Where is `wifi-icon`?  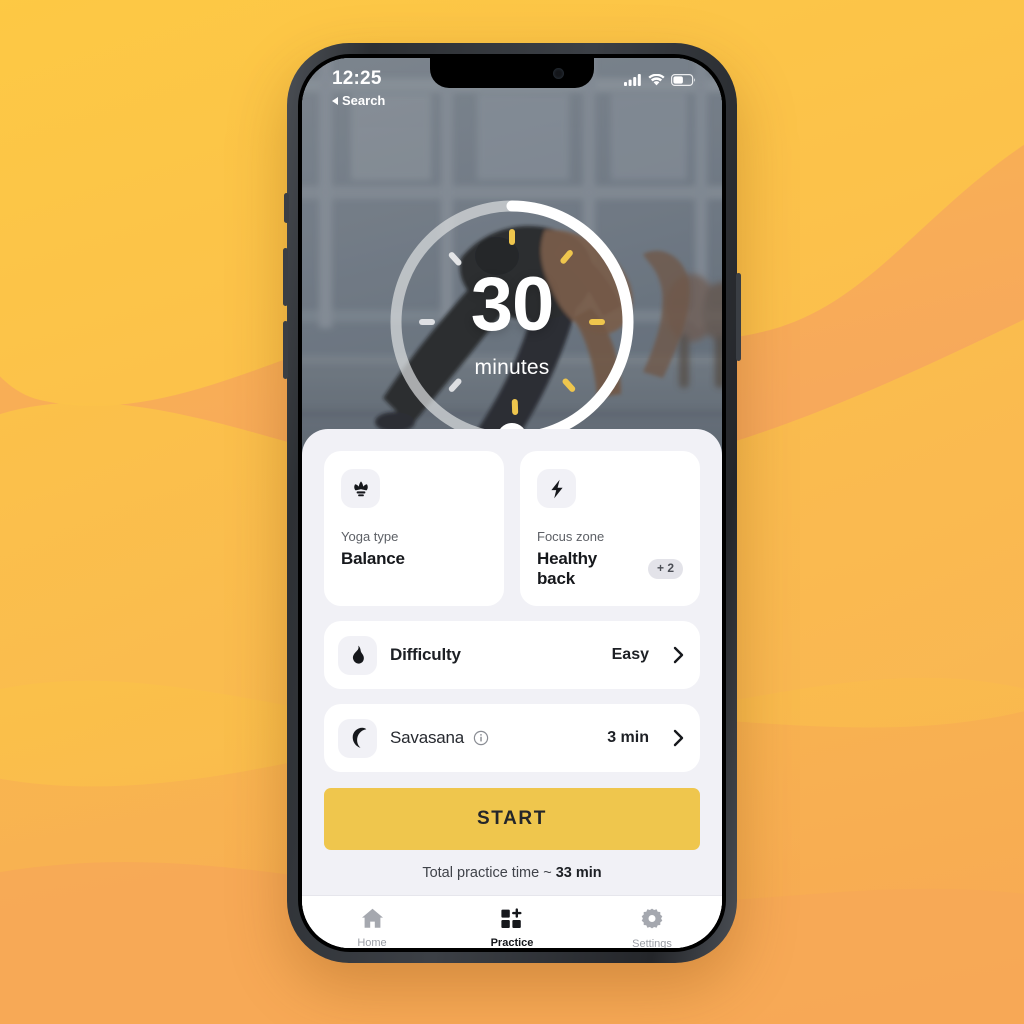
wifi-icon is located at coordinates (656, 80).